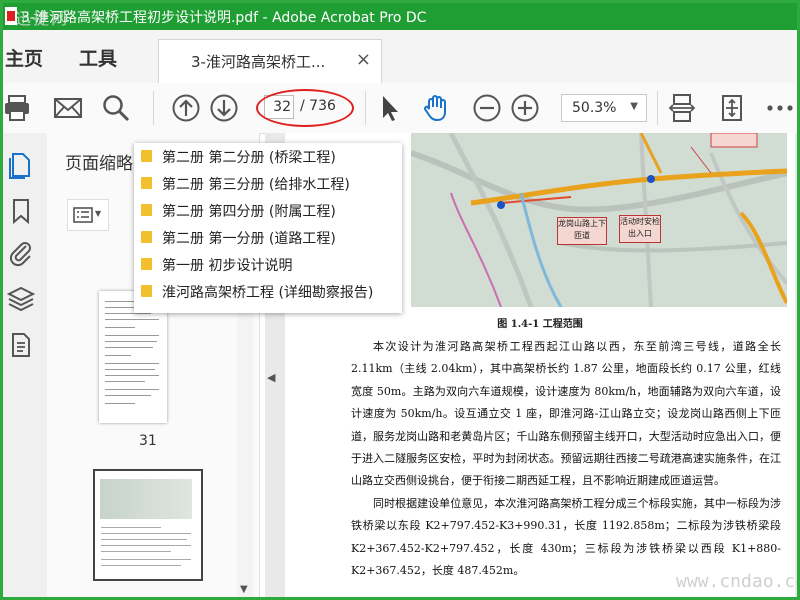 Image resolution: width=800 pixels, height=600 pixels. What do you see at coordinates (21, 165) in the screenshot?
I see `page-thumbnails-icon` at bounding box center [21, 165].